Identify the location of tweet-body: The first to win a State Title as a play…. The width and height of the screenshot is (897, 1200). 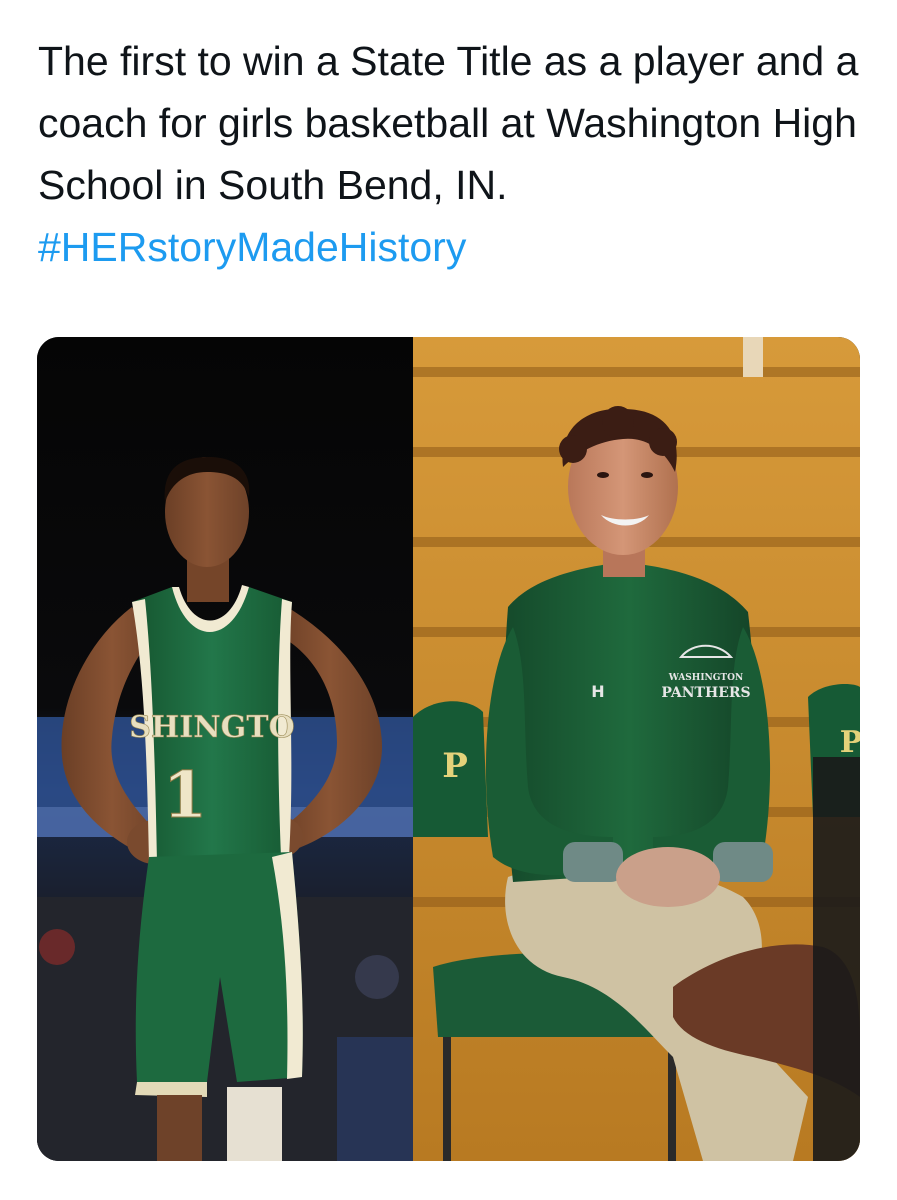
(448, 123).